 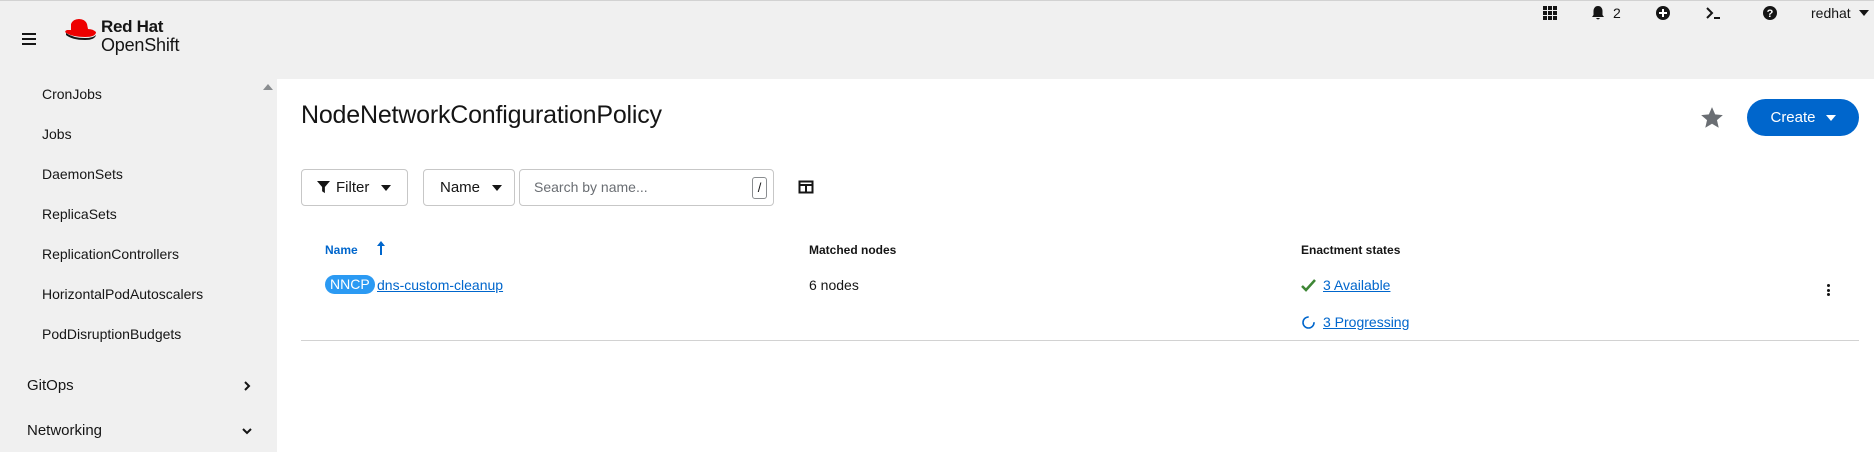 What do you see at coordinates (110, 254) in the screenshot?
I see `sidebar-item-replicationcontrollers: ReplicationControllers` at bounding box center [110, 254].